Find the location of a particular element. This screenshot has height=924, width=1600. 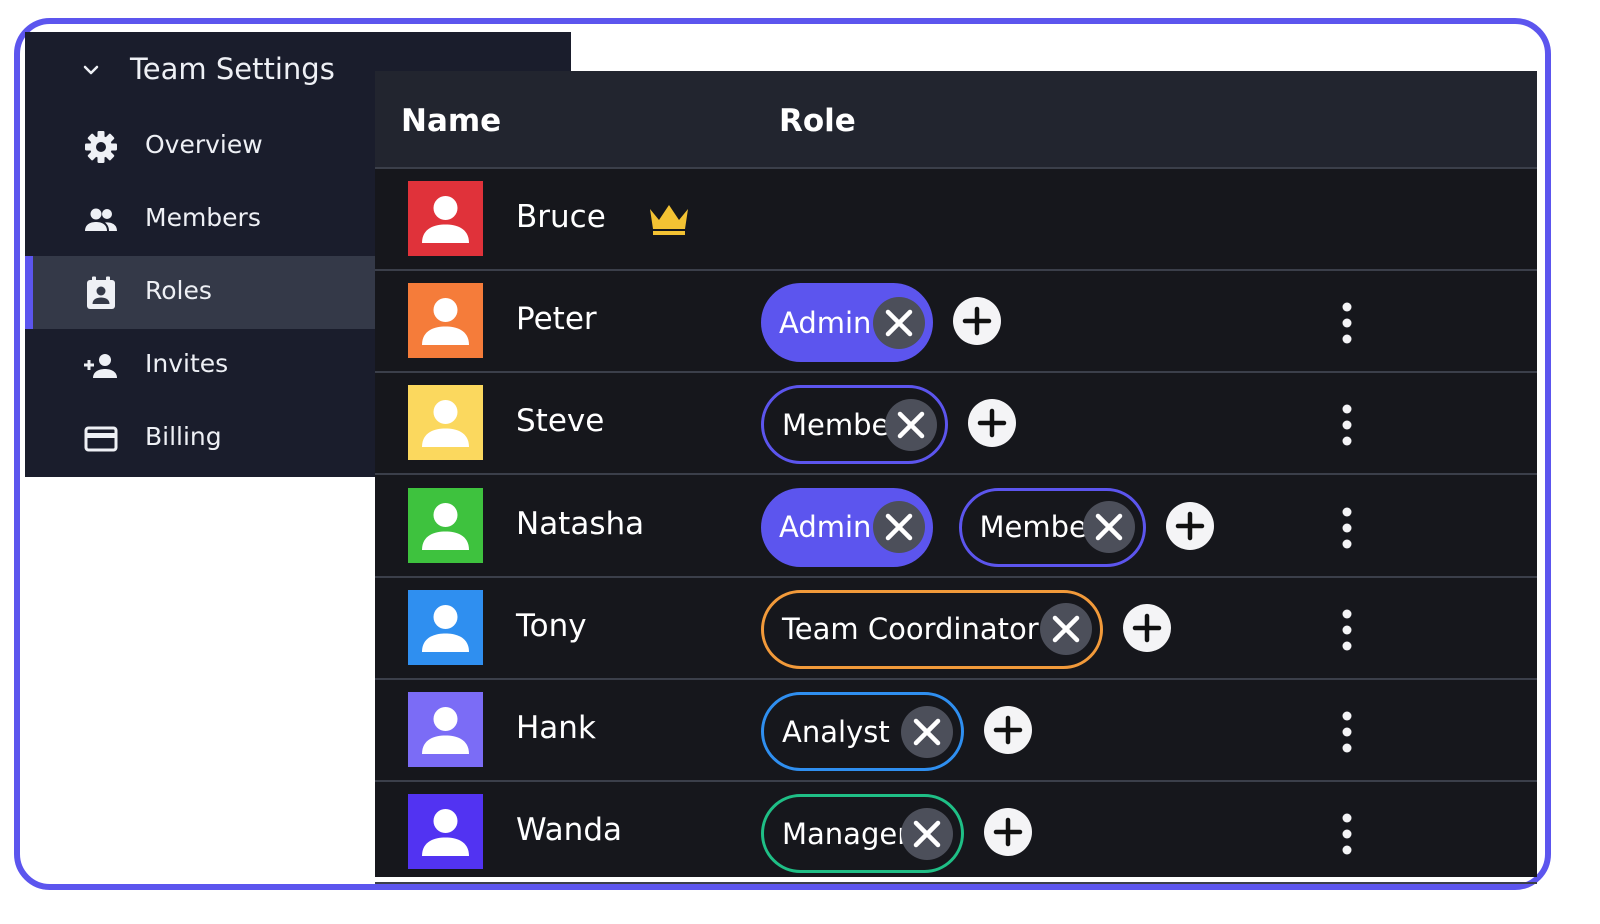

table-row: Natasha Admin Member is located at coordinates (956, 527).